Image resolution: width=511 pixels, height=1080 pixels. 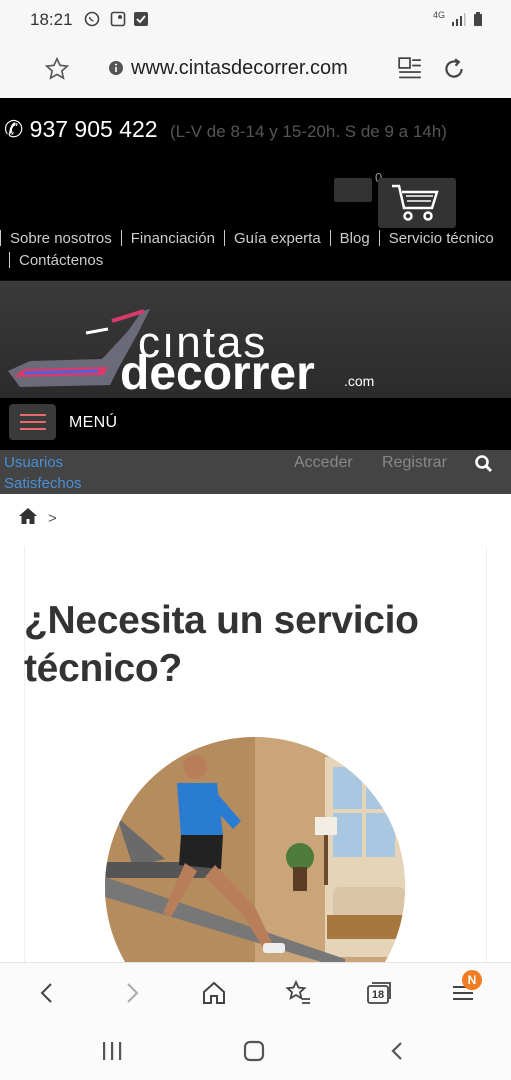 I want to click on browser-bottom-bar: 18, so click(x=255, y=992).